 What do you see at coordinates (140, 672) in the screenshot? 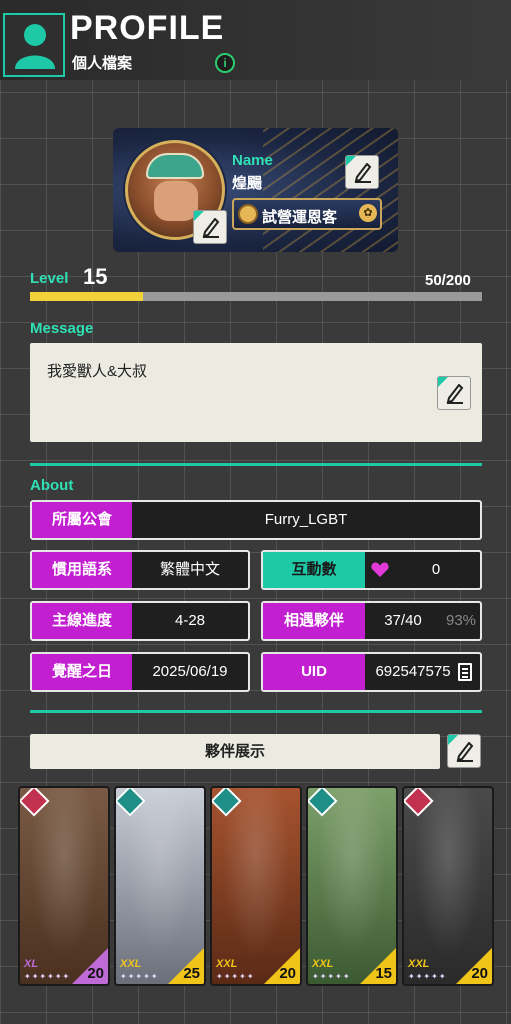
I see `awaken-row: 覺醒之日 2025/06/19` at bounding box center [140, 672].